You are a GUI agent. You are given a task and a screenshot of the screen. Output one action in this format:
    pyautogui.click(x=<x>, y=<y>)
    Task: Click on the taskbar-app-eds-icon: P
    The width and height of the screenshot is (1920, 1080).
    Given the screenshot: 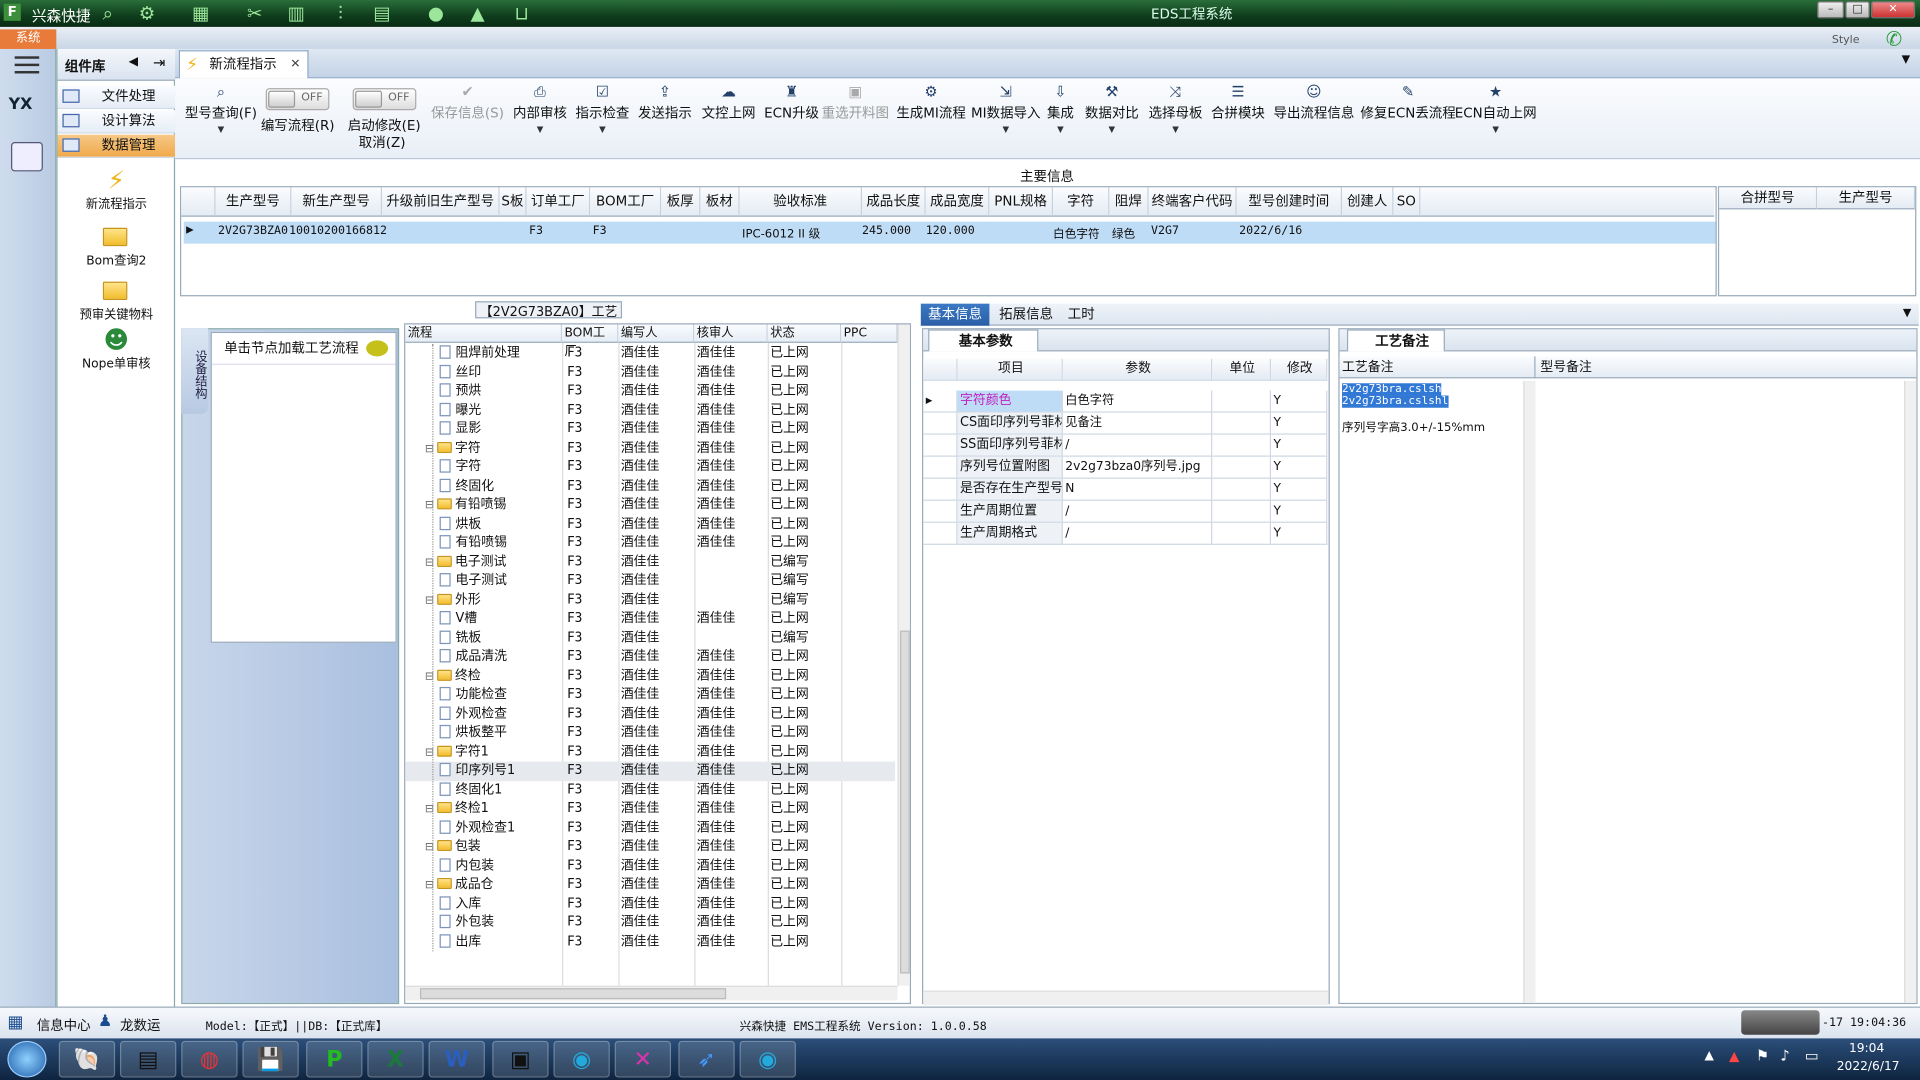 What is the action you would take?
    pyautogui.click(x=334, y=1059)
    